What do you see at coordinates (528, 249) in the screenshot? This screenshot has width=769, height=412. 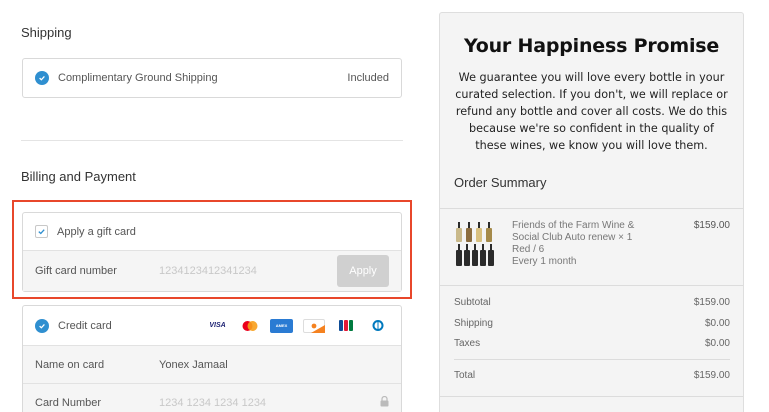 I see `item-variant: Red / 6` at bounding box center [528, 249].